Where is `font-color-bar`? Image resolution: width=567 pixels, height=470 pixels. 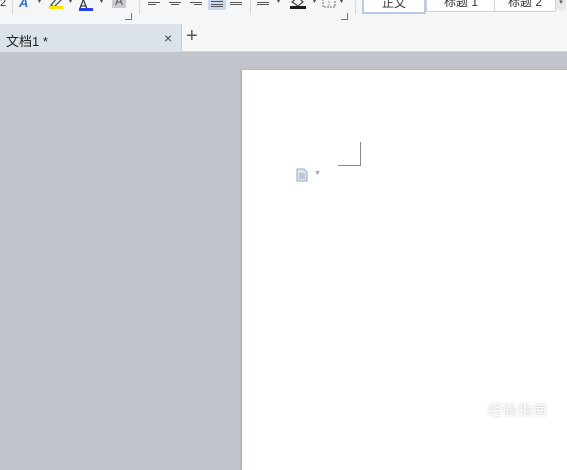
font-color-bar is located at coordinates (86, 9).